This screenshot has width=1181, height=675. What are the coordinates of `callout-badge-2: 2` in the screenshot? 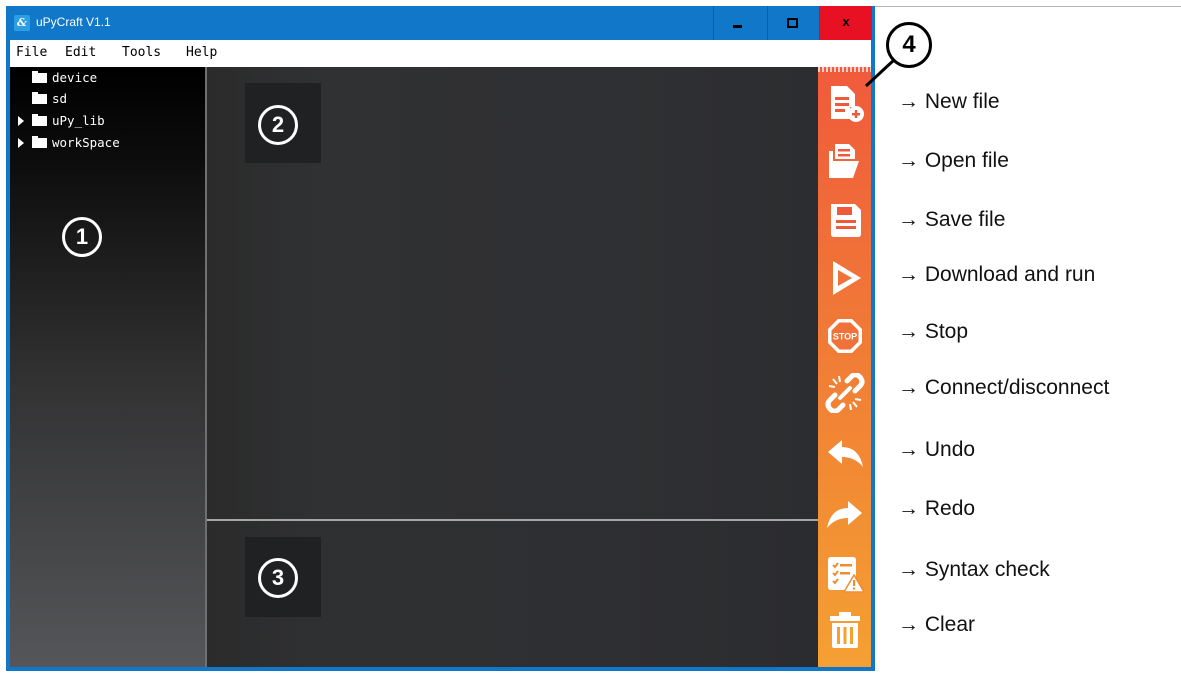 It's located at (278, 125).